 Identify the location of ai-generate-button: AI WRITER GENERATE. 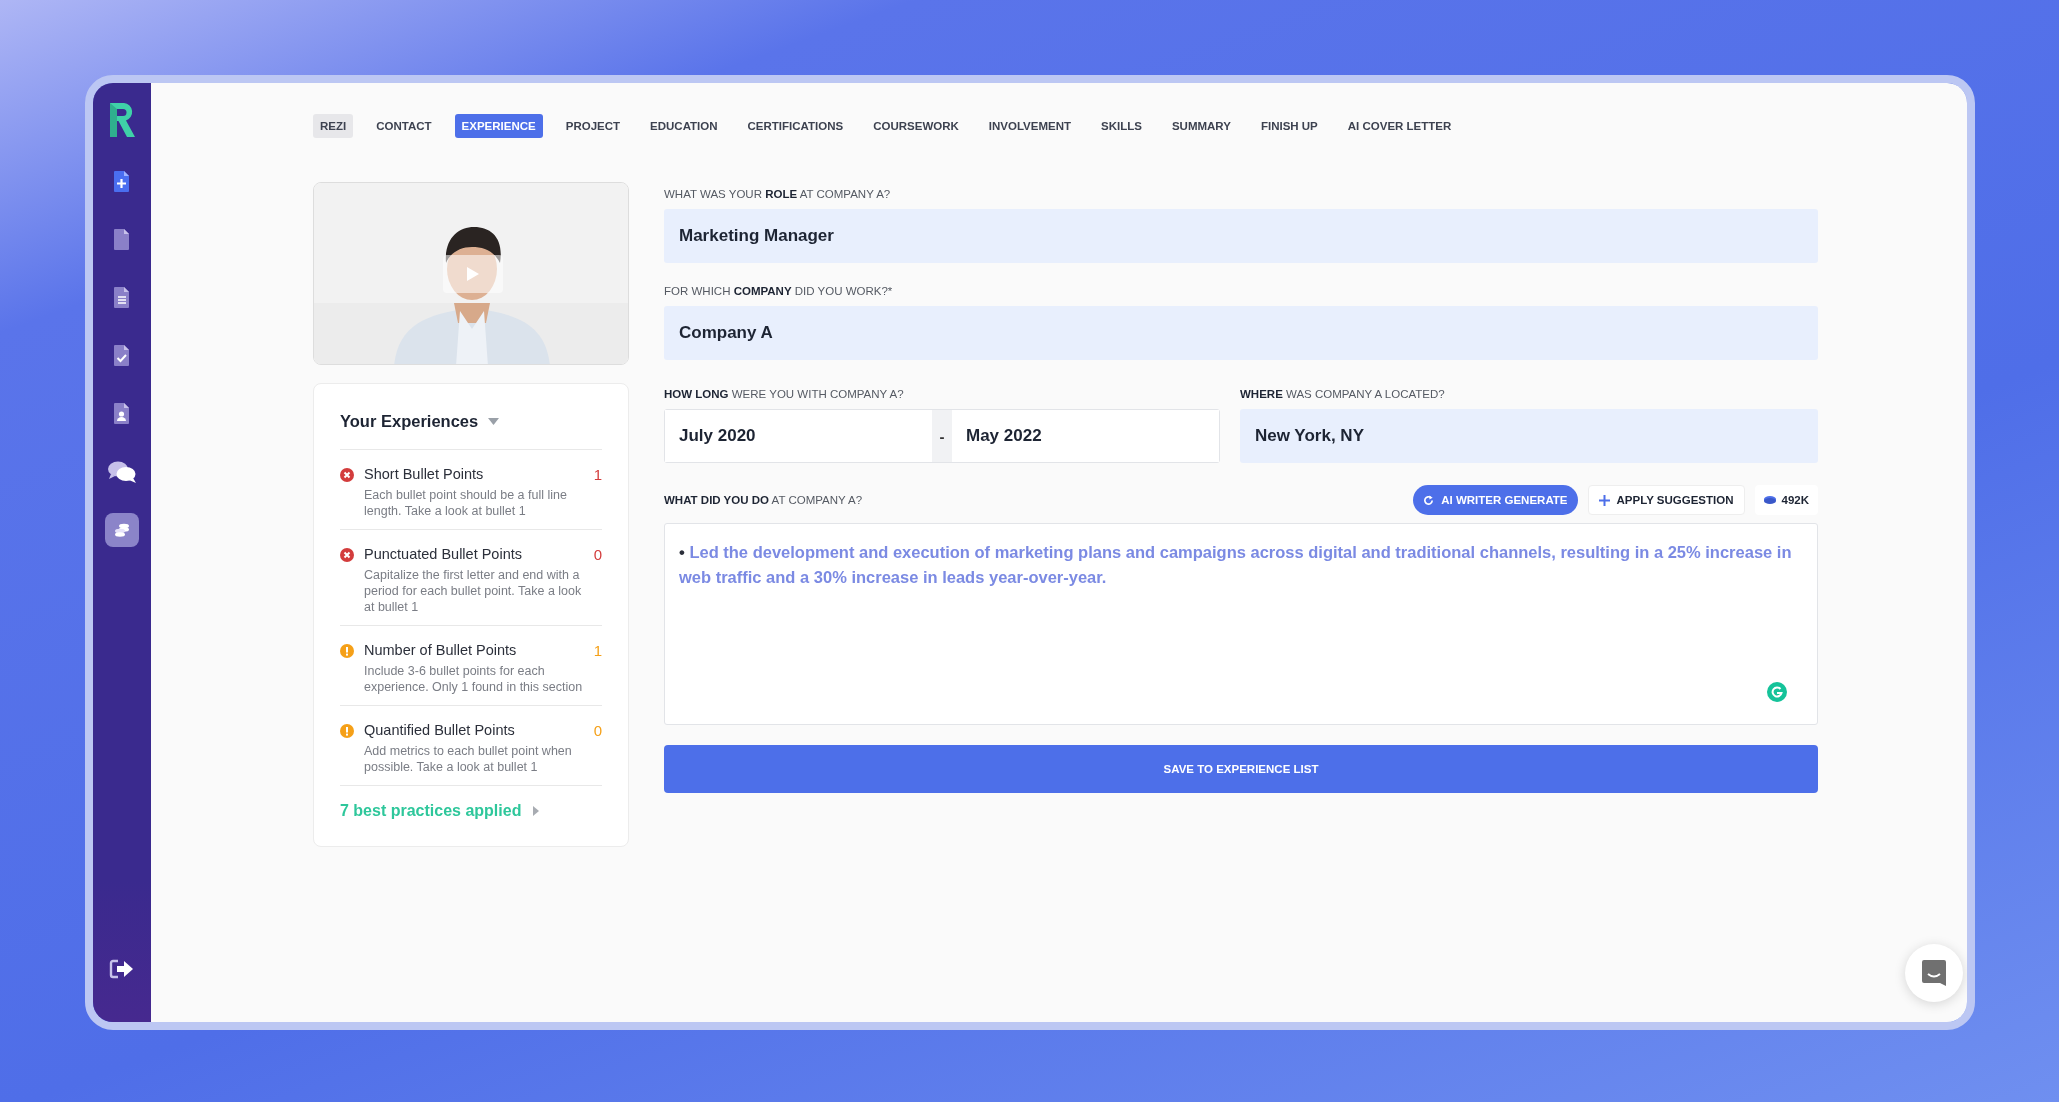
(1495, 500).